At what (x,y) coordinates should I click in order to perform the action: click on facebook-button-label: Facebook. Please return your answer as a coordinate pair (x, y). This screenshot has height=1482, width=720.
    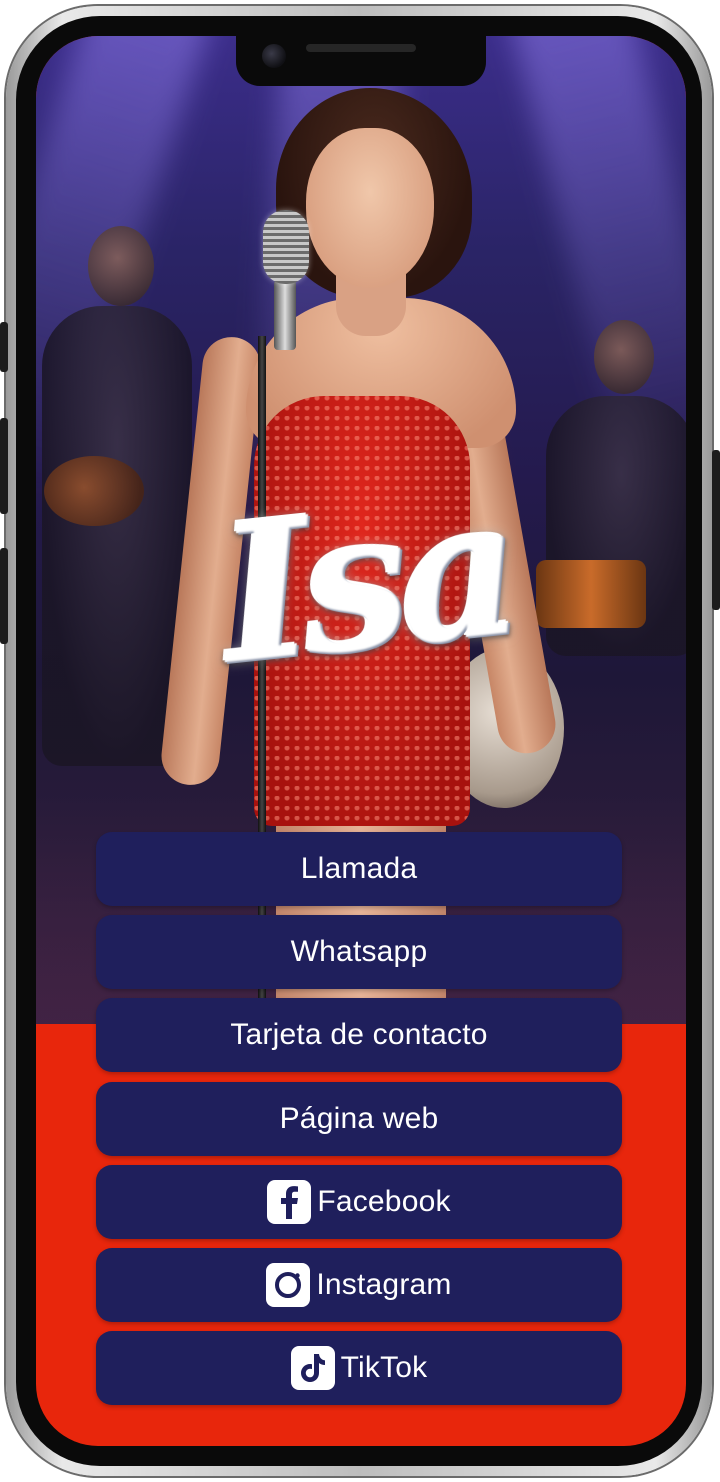
    Looking at the image, I should click on (384, 1201).